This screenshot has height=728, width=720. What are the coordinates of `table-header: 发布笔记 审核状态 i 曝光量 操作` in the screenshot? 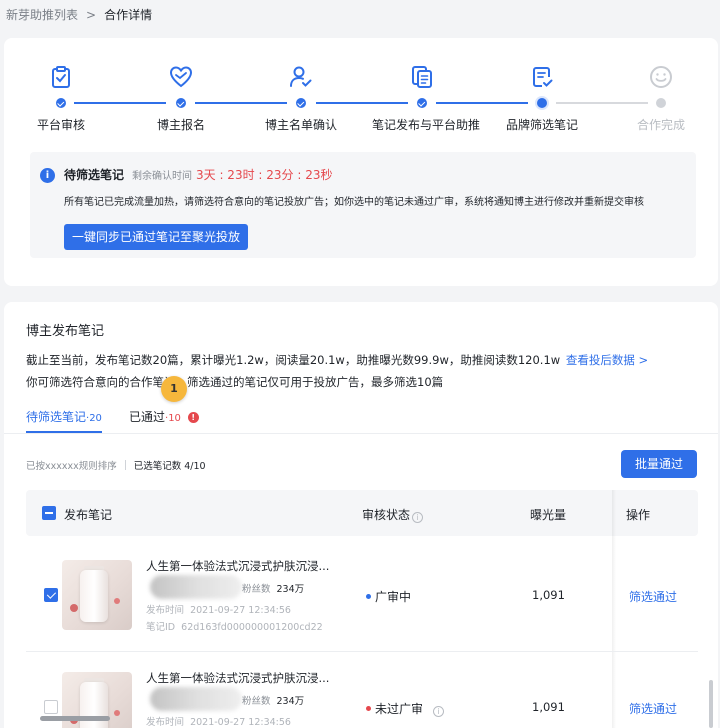 It's located at (362, 513).